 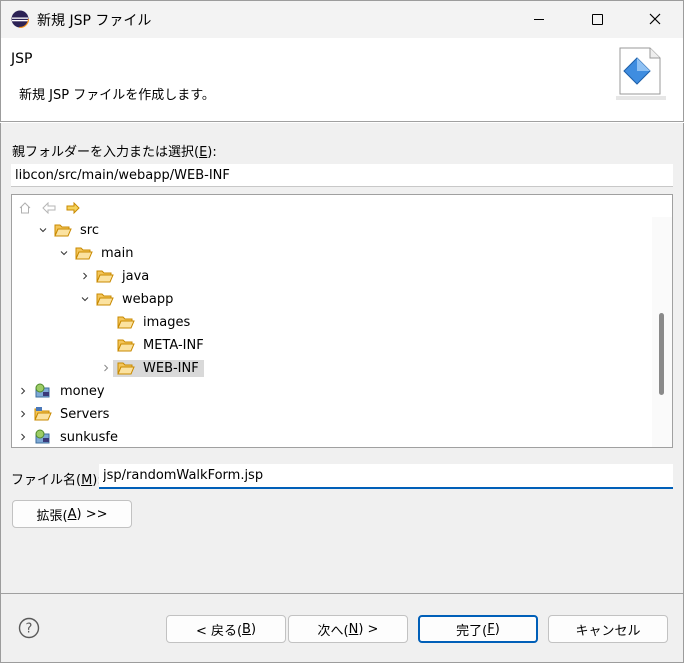 What do you see at coordinates (171, 368) in the screenshot?
I see `tree-item-label: WEB-INF` at bounding box center [171, 368].